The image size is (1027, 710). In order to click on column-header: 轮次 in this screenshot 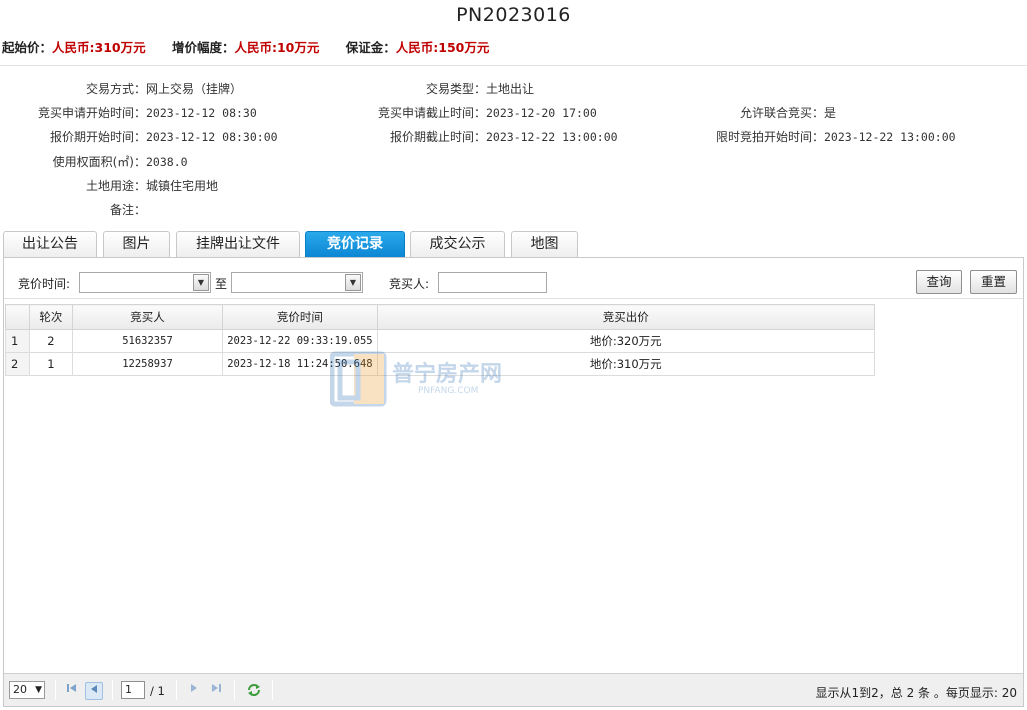, I will do `click(50, 317)`.